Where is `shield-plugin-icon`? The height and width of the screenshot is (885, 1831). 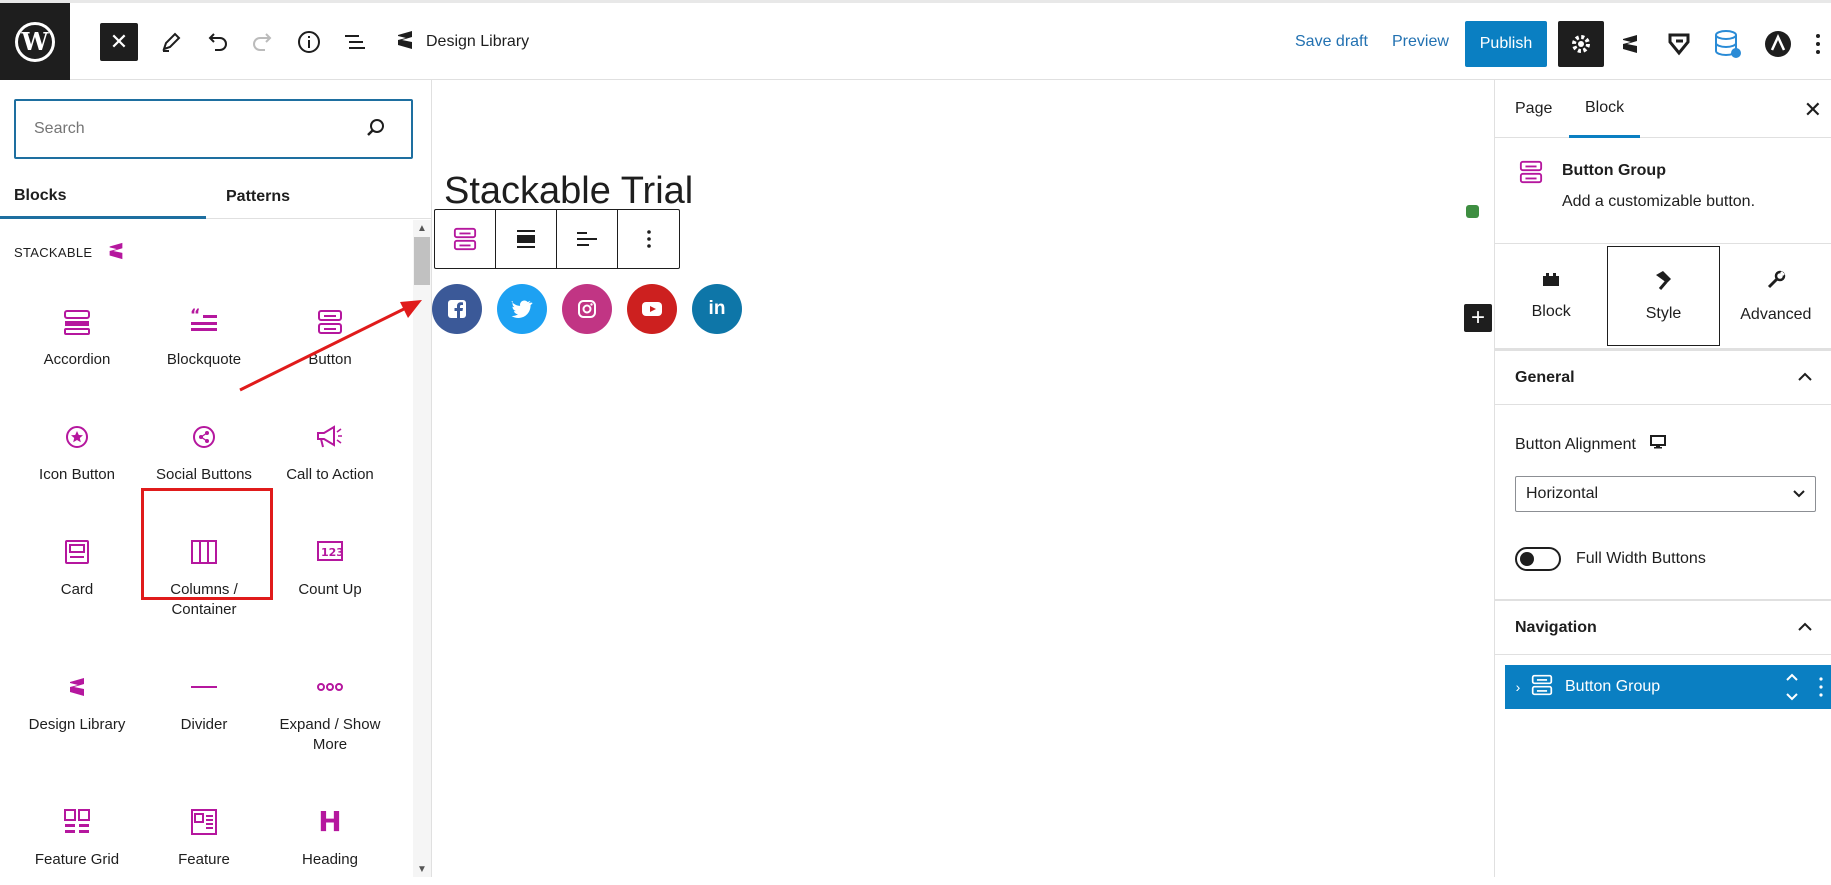 shield-plugin-icon is located at coordinates (1679, 44).